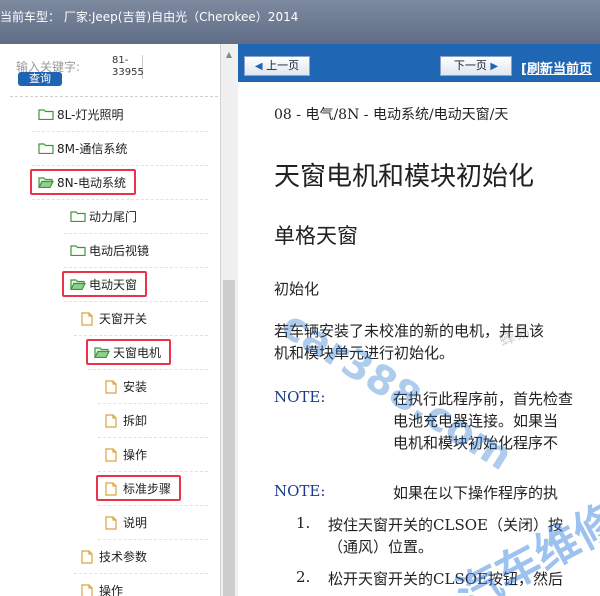 Image resolution: width=600 pixels, height=596 pixels. Describe the element at coordinates (476, 493) in the screenshot. I see `note-text-line: 如果在以下操作程序的执` at that location.